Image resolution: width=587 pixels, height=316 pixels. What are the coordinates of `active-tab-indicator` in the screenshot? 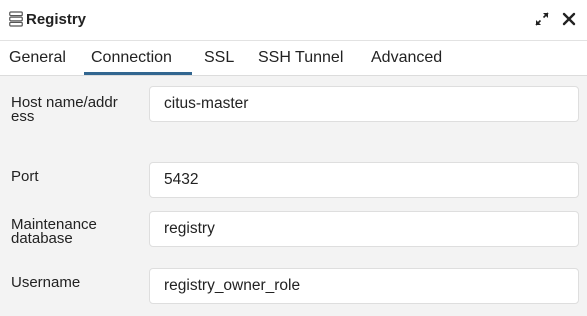 It's located at (138, 73).